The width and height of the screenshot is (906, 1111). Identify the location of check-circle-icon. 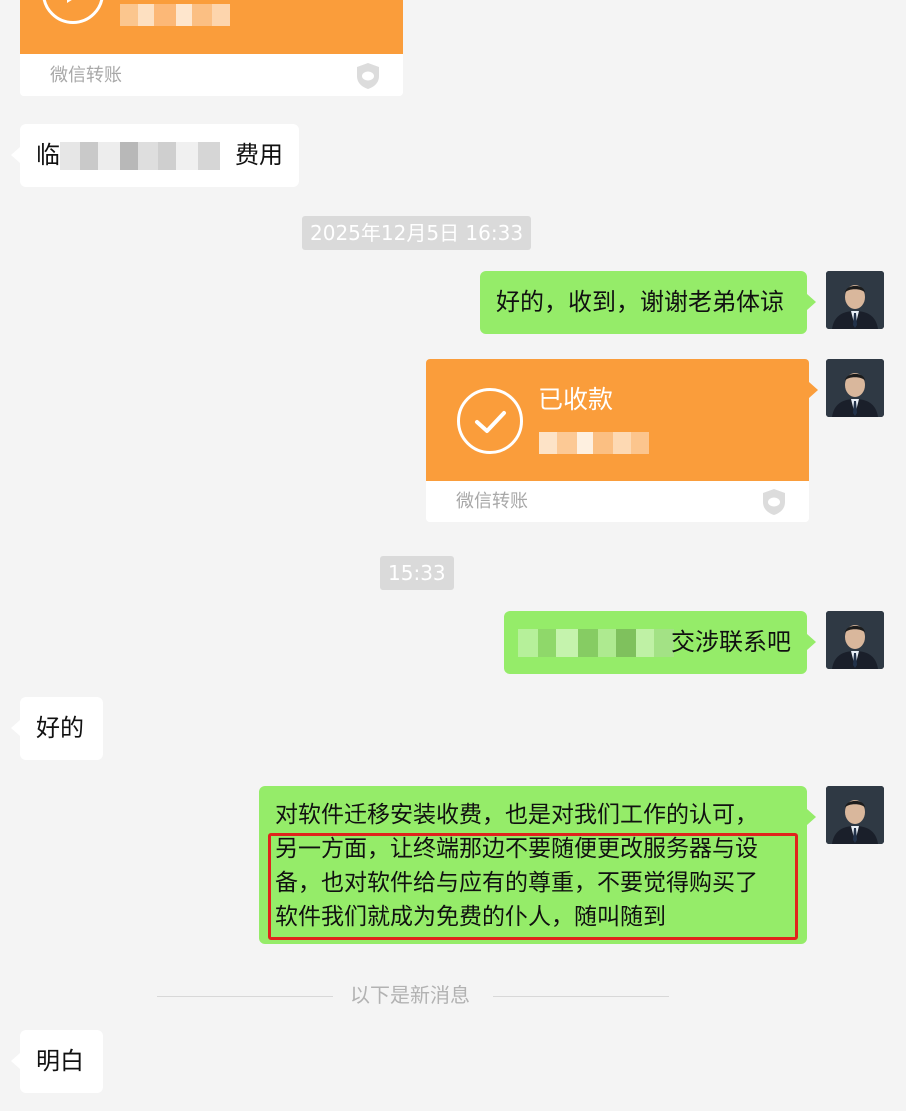
(490, 421).